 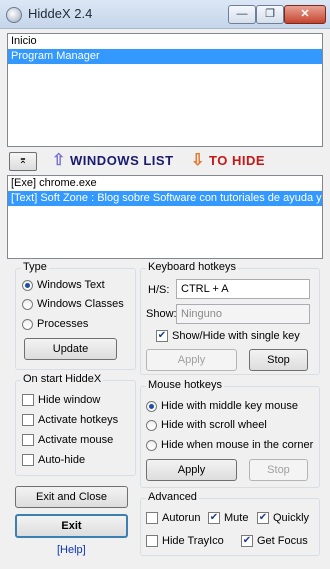 What do you see at coordinates (191, 360) in the screenshot?
I see `keyboard-apply-button: Apply` at bounding box center [191, 360].